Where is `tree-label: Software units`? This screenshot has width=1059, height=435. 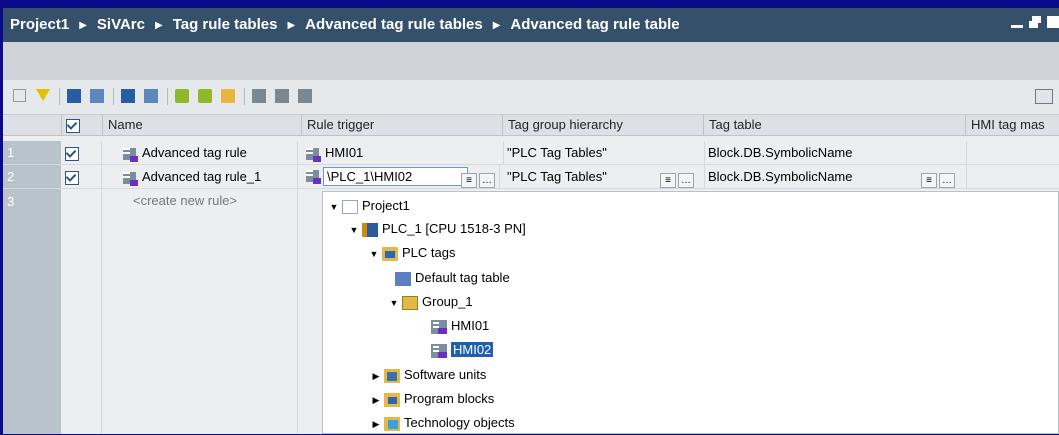 tree-label: Software units is located at coordinates (445, 374).